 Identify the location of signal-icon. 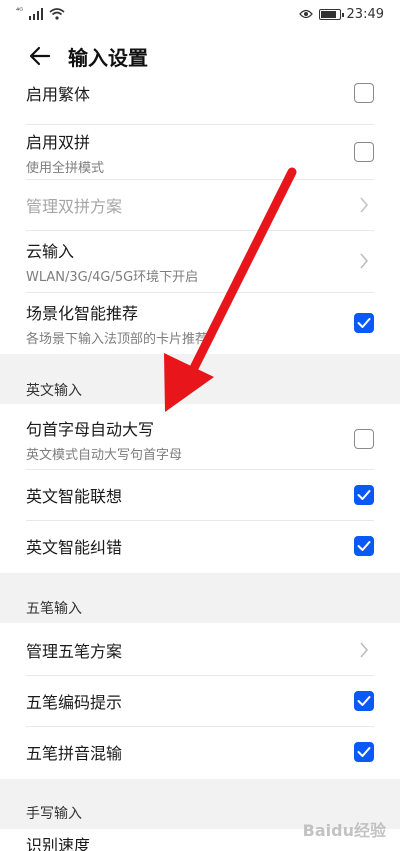
(36, 14).